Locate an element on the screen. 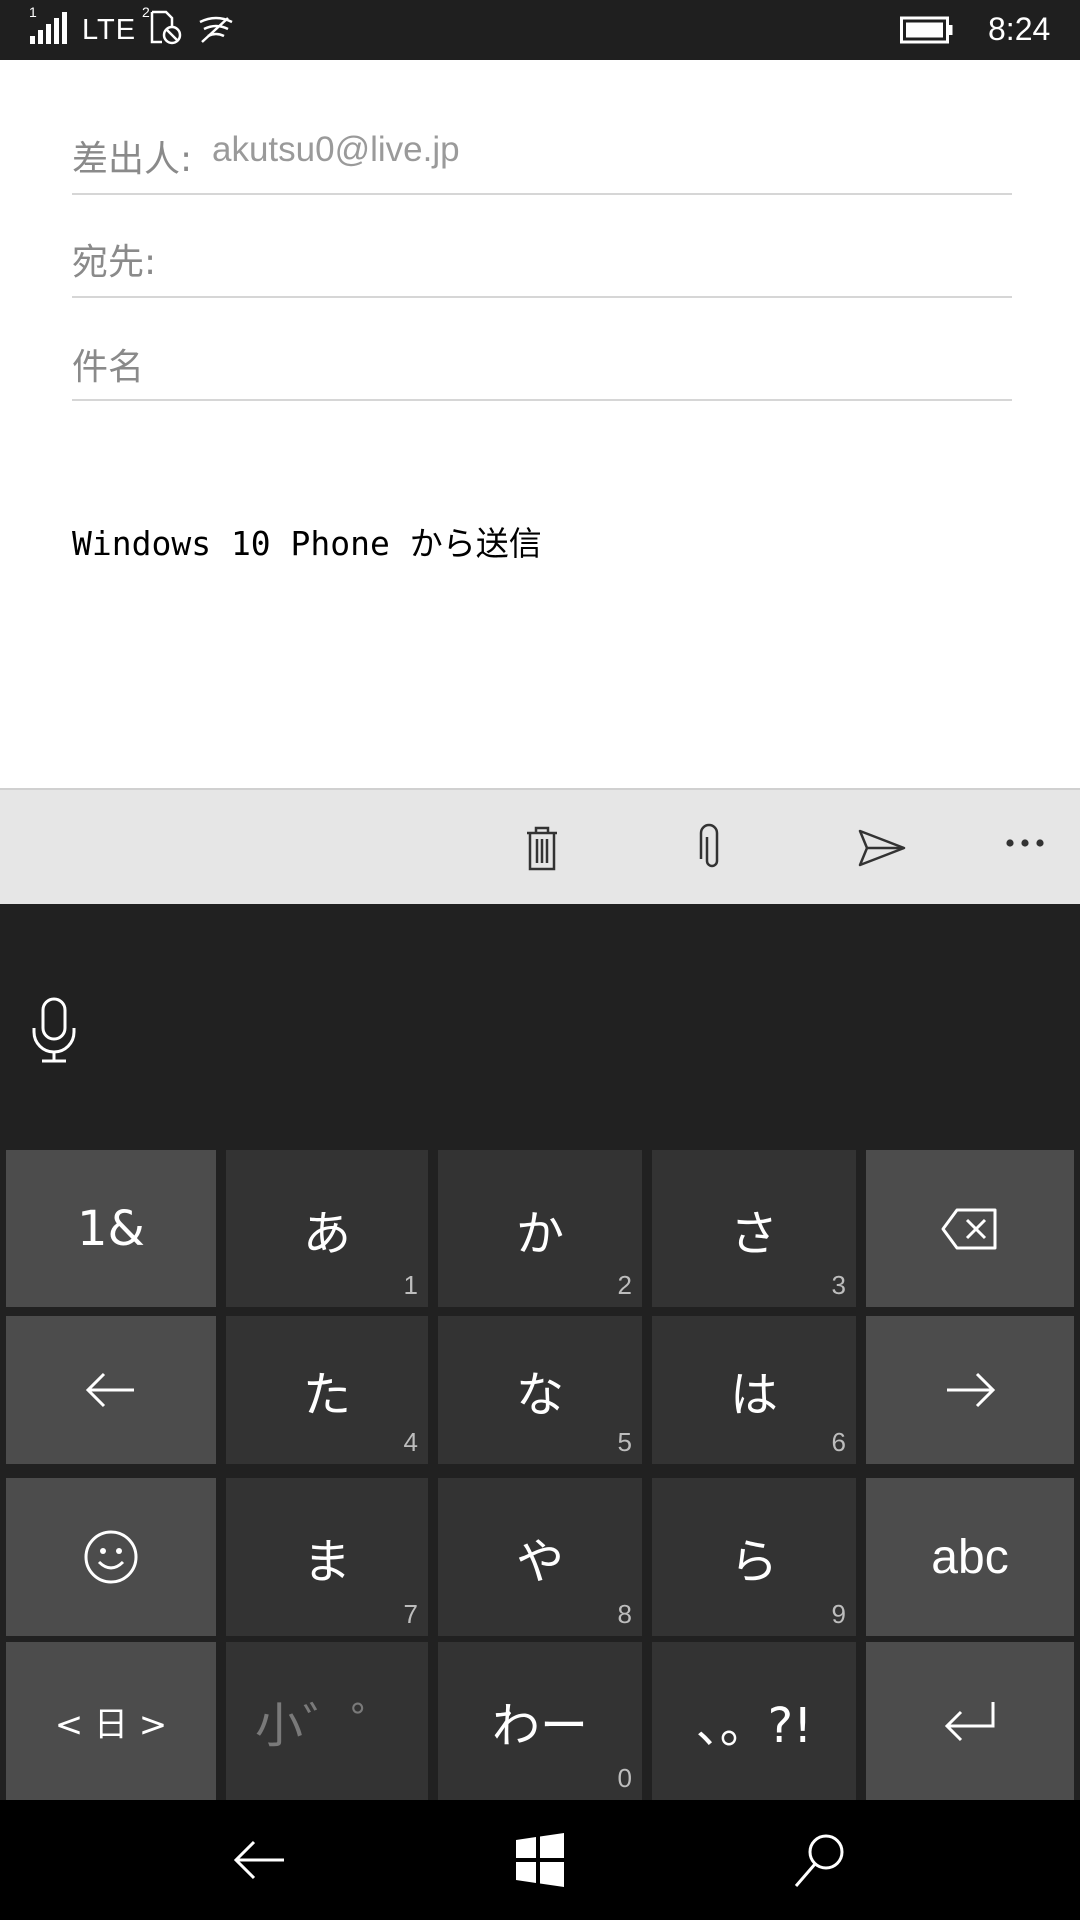 The width and height of the screenshot is (1080, 1920). key-label: か is located at coordinates (539, 1233).